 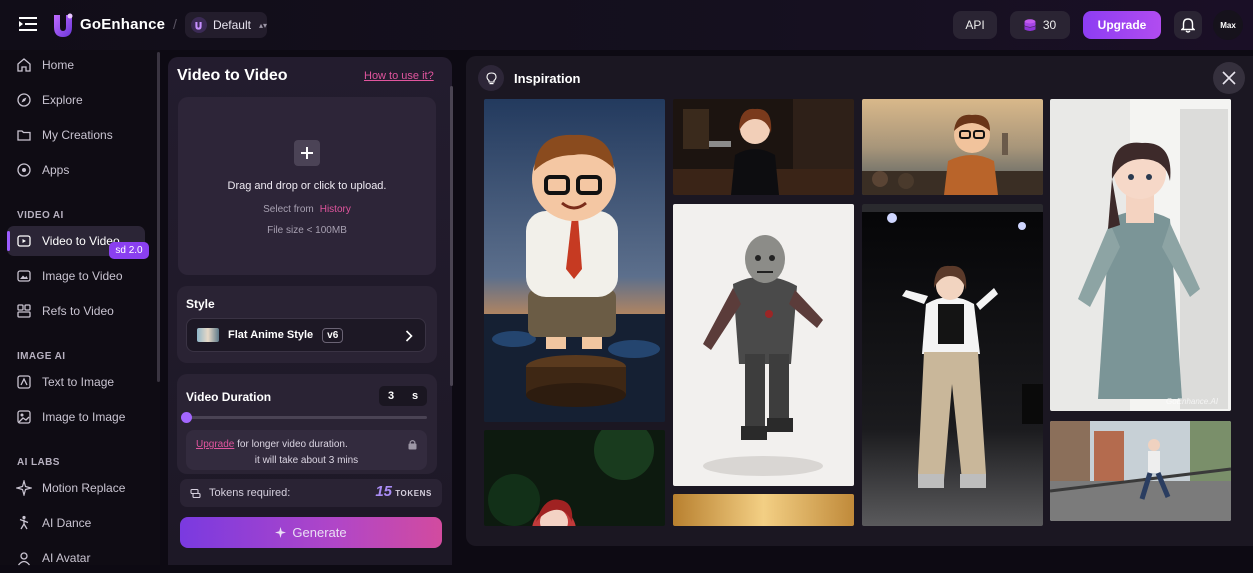 What do you see at coordinates (58, 65) in the screenshot?
I see `sidebar-item-label: Home` at bounding box center [58, 65].